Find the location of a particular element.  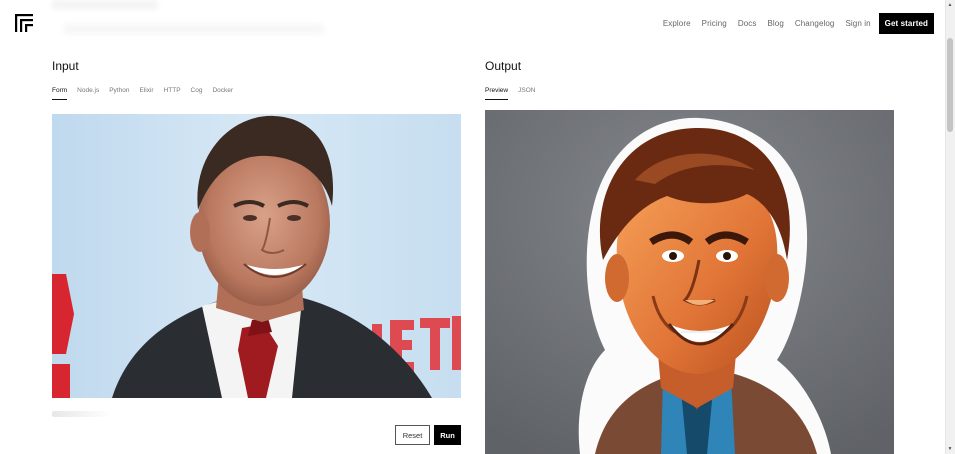

scroll-down-arrow-icon: ▼ is located at coordinates (950, 449).